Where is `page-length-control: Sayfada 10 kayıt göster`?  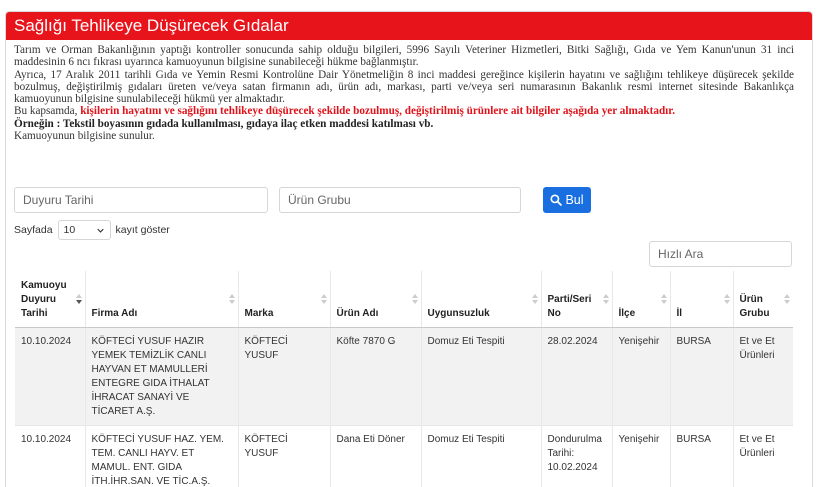 page-length-control: Sayfada 10 kayıt göster is located at coordinates (92, 230).